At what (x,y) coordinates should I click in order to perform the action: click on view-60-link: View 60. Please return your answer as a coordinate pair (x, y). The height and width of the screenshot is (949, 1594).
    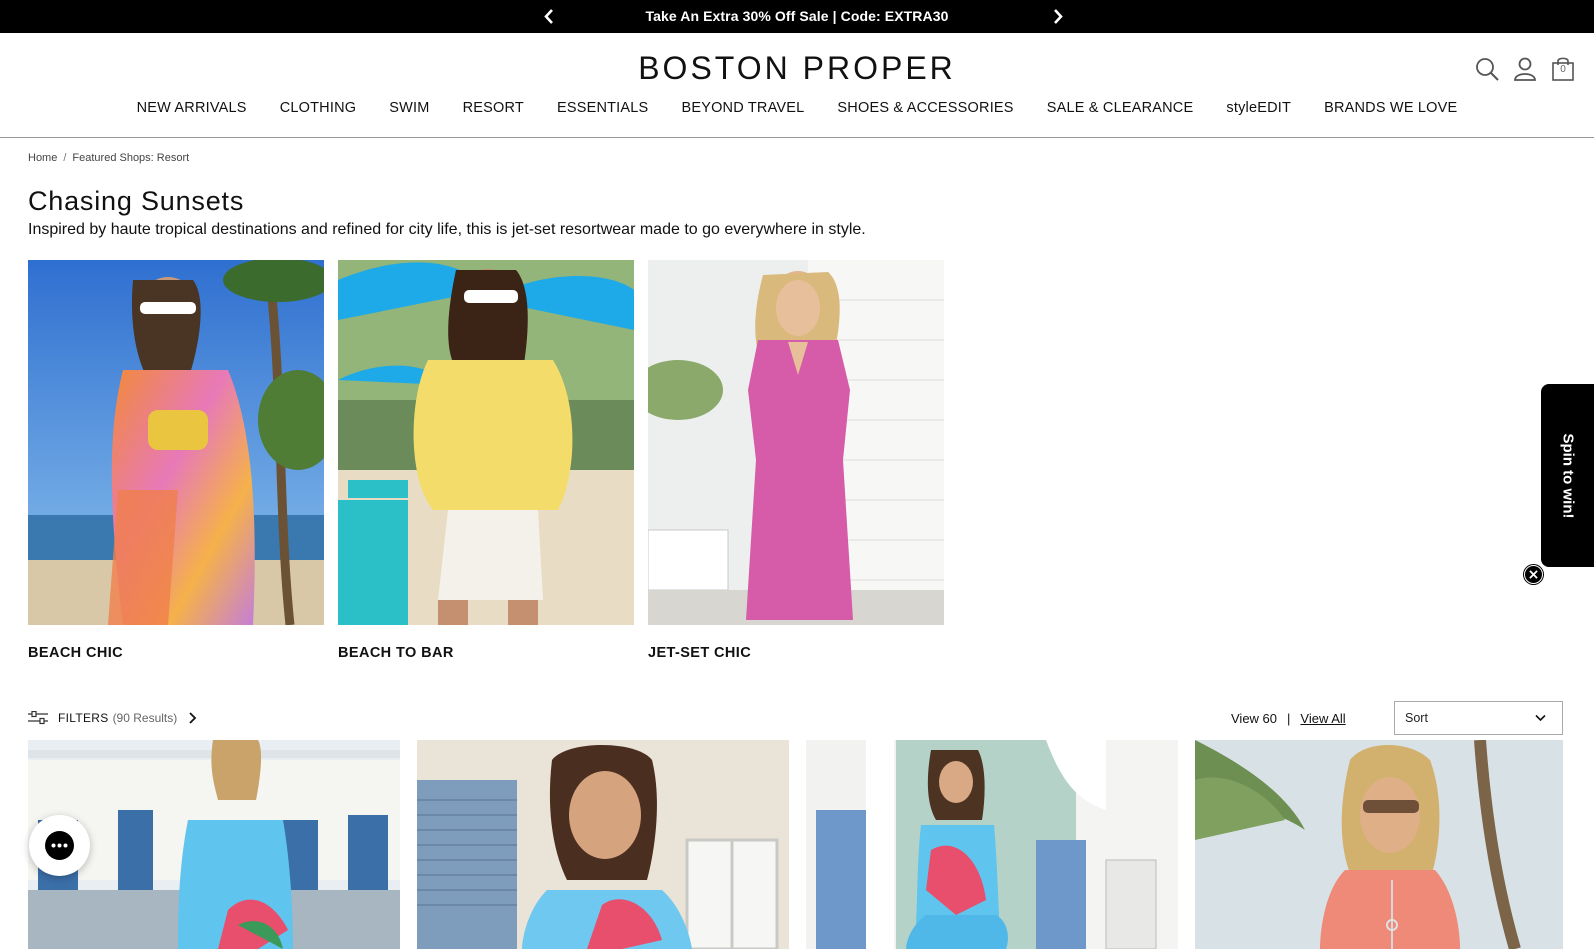
    Looking at the image, I should click on (1254, 718).